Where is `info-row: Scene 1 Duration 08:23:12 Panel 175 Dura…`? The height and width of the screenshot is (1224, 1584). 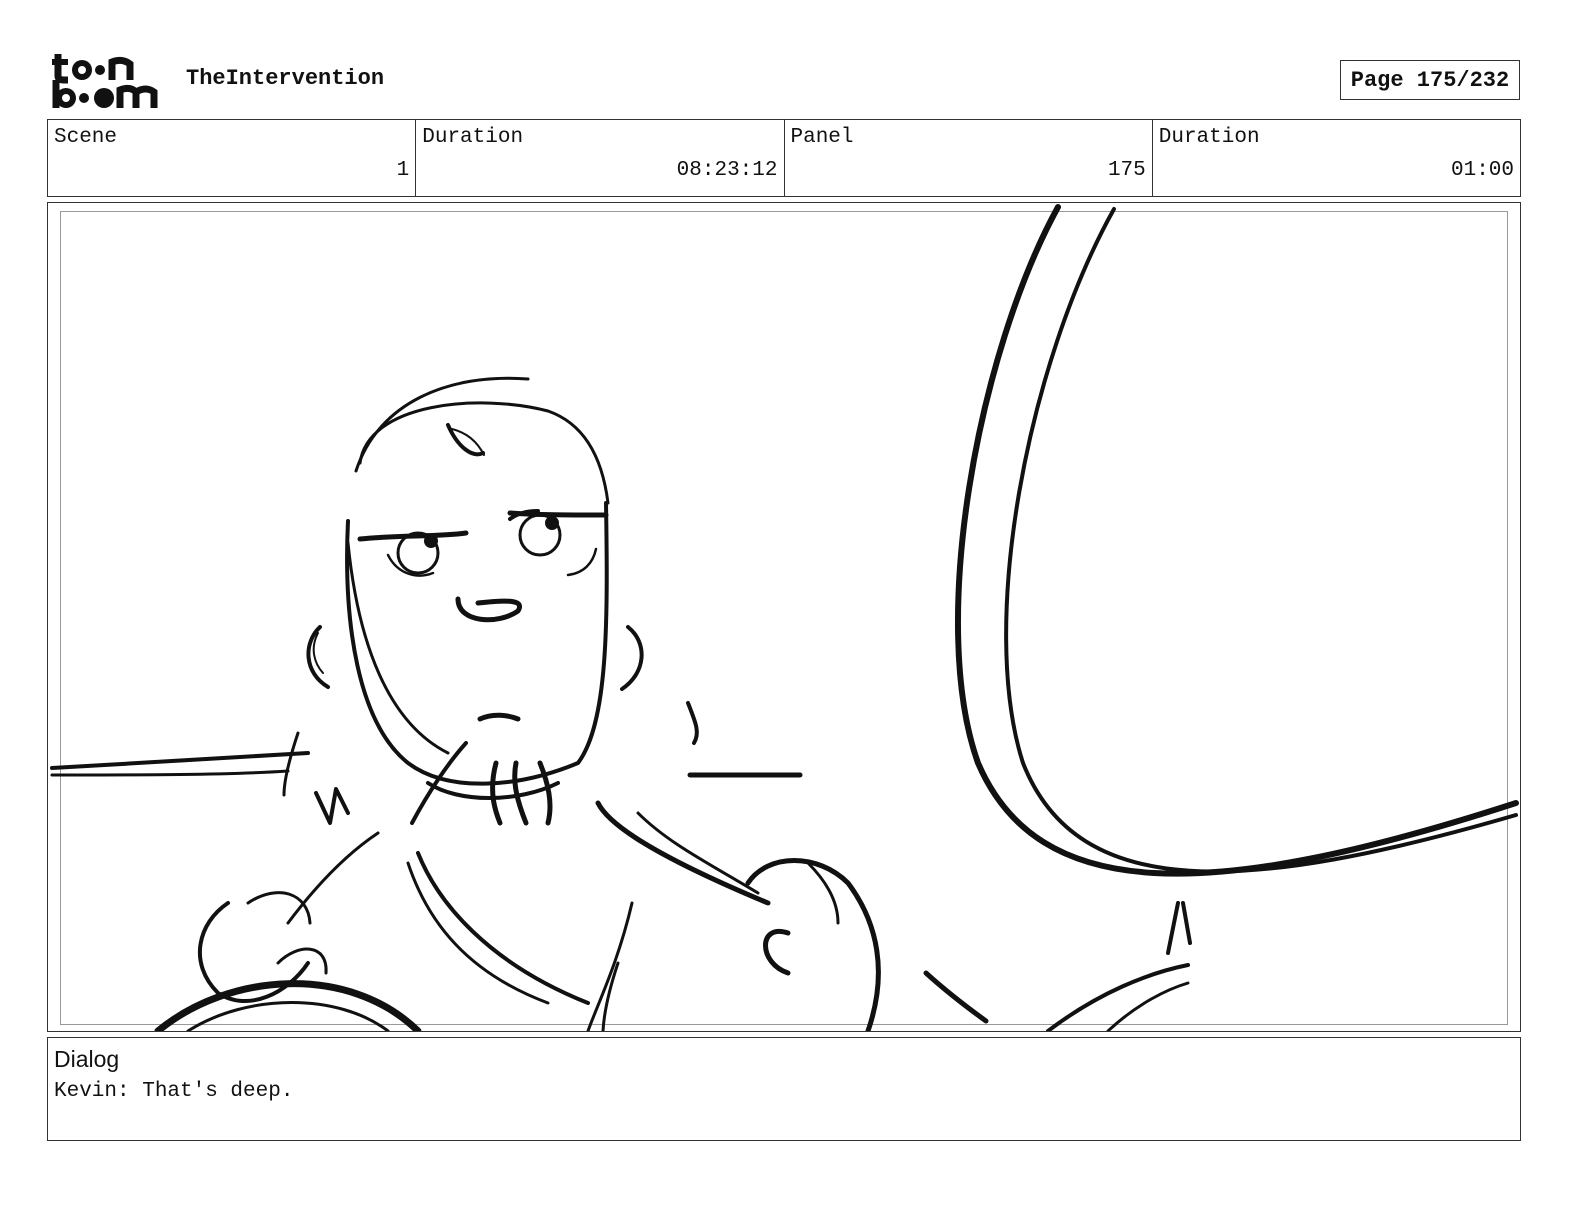
info-row: Scene 1 Duration 08:23:12 Panel 175 Dura… is located at coordinates (784, 158).